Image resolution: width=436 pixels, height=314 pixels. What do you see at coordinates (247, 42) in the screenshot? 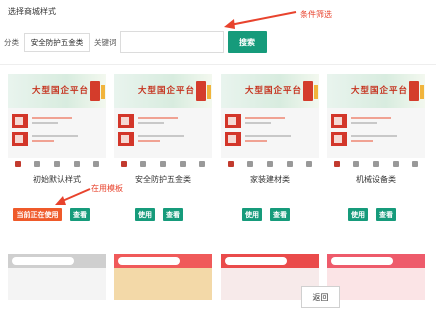
I see `search-button: 搜索` at bounding box center [247, 42].